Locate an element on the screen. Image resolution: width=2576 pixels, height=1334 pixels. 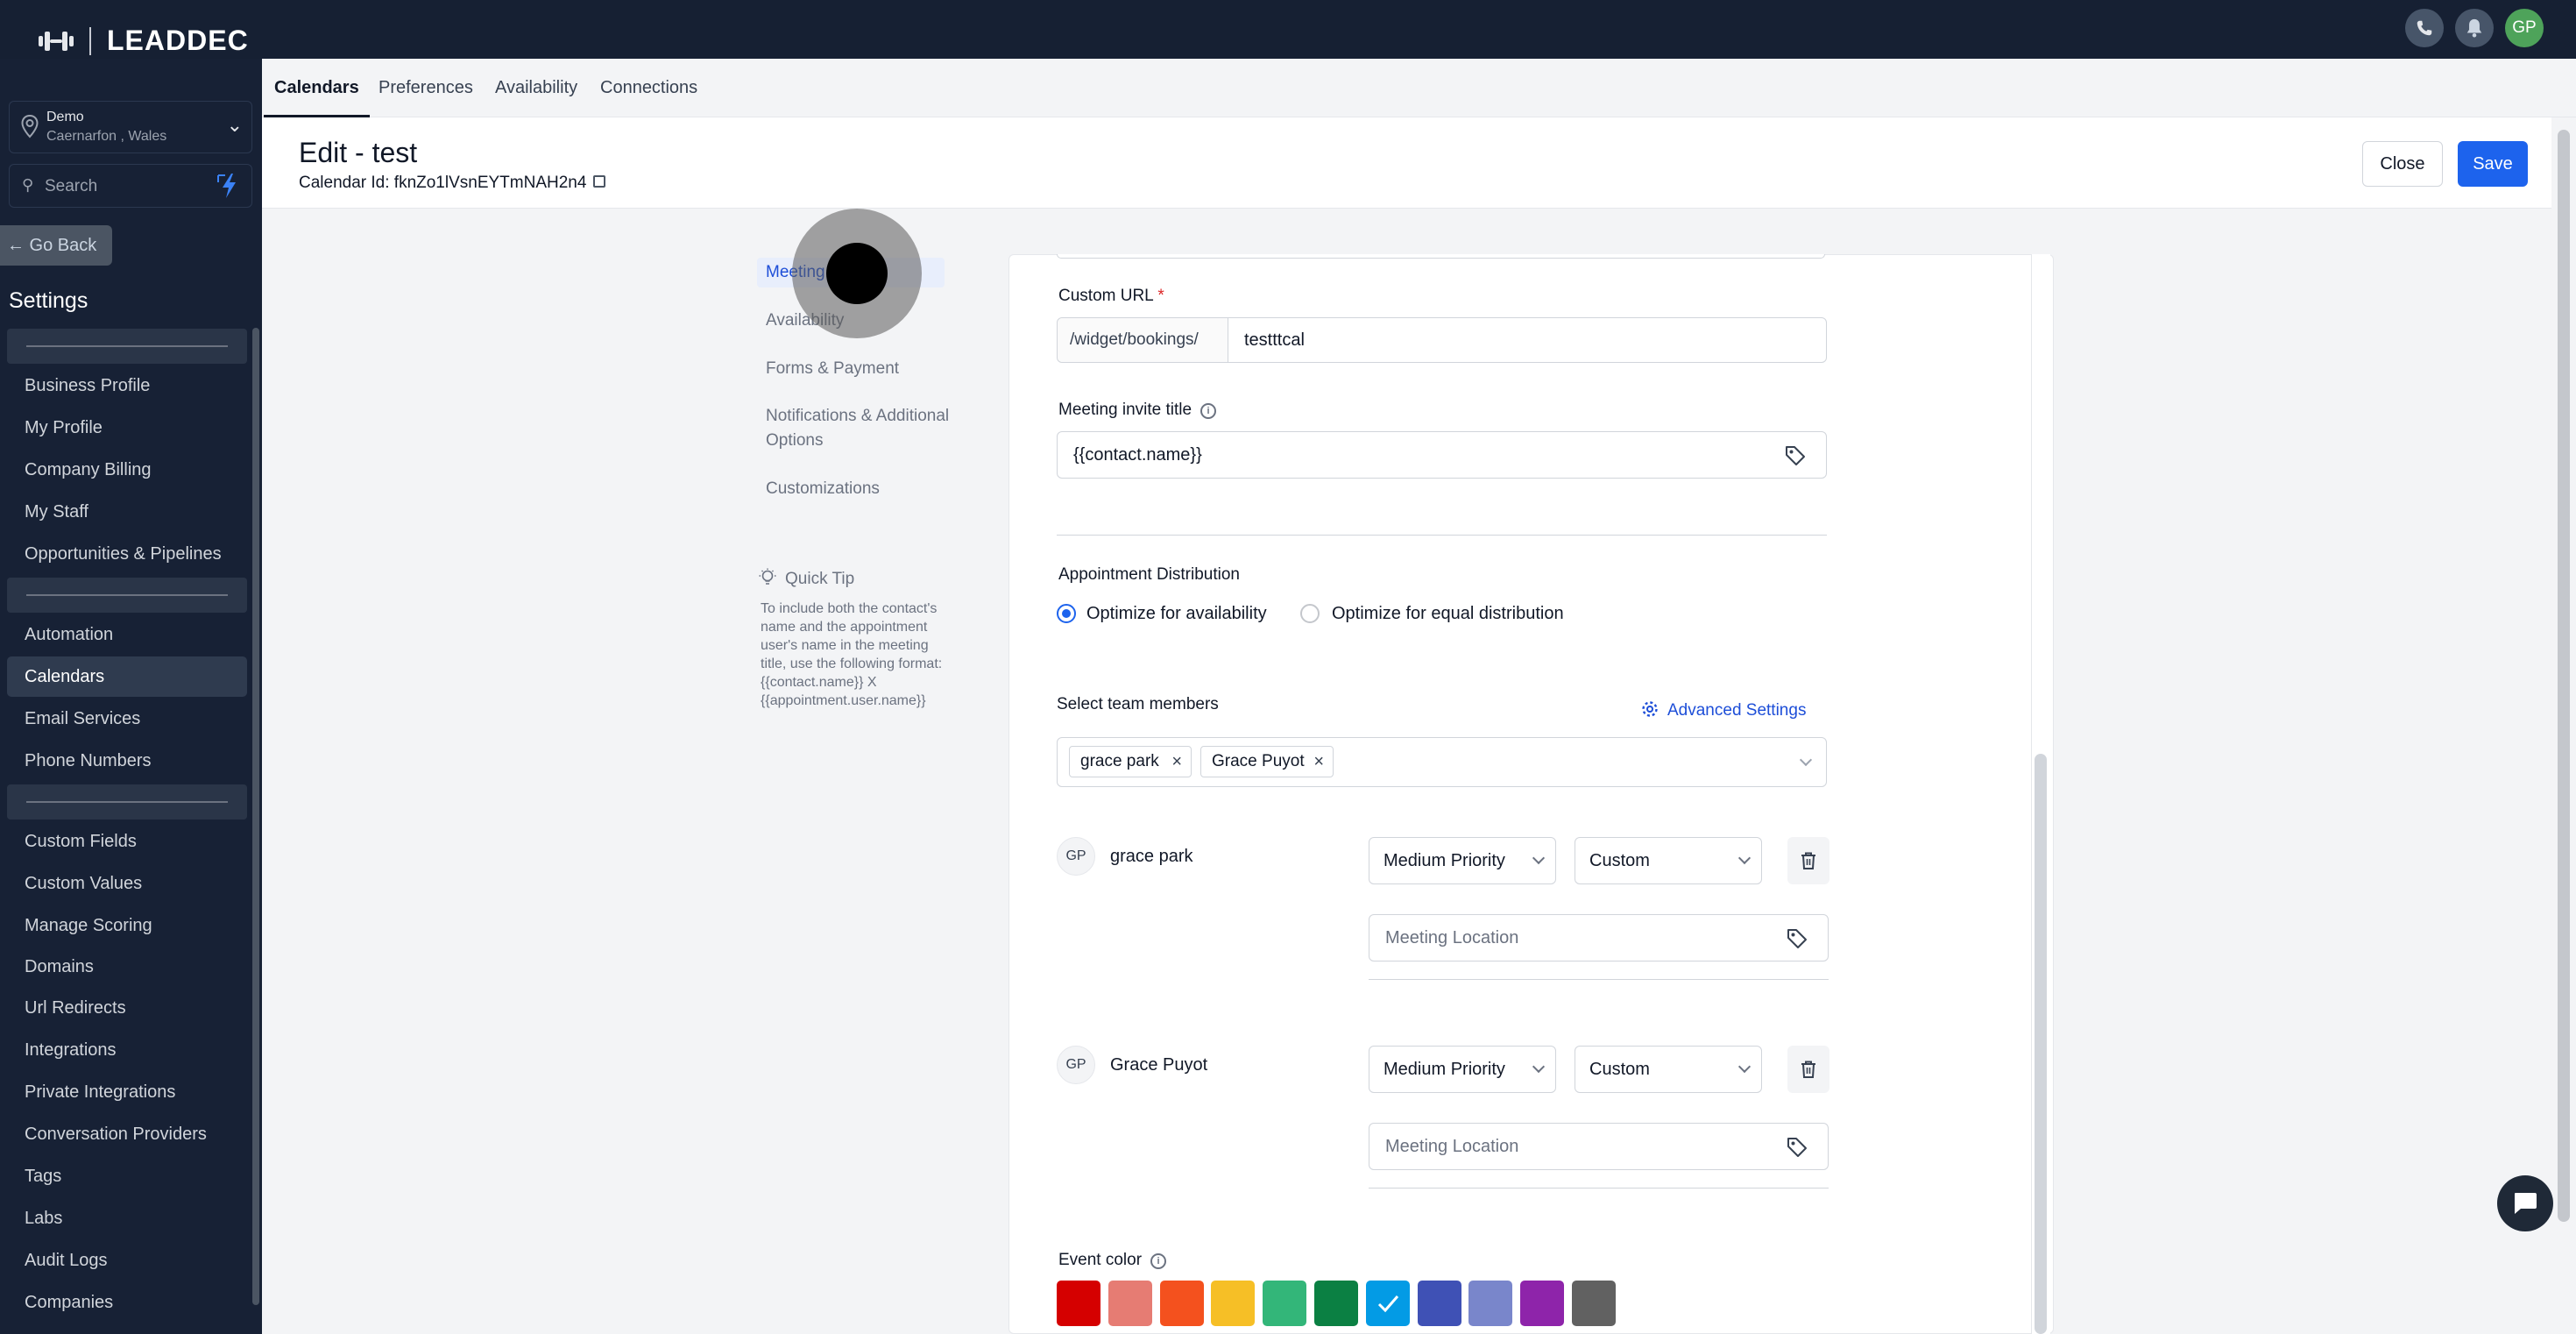
sidebar-item-calendars: Calendars is located at coordinates (127, 676).